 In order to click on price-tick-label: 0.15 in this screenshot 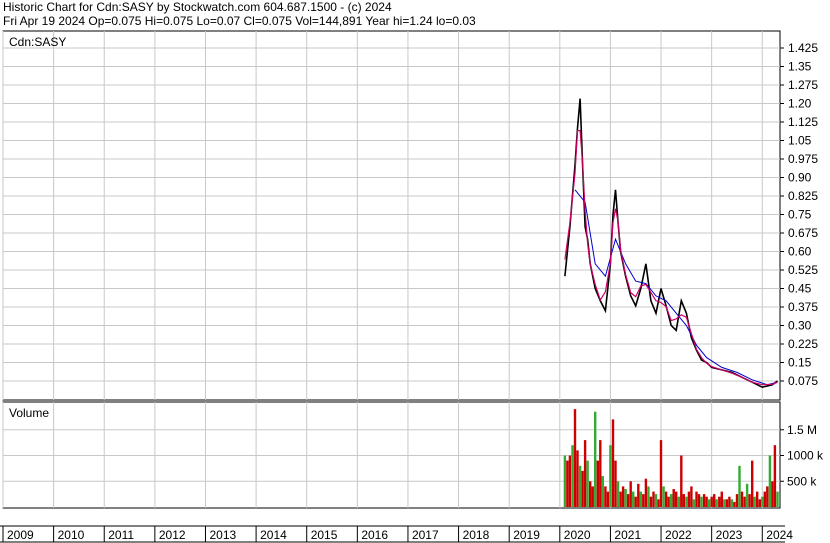, I will do `click(800, 363)`.